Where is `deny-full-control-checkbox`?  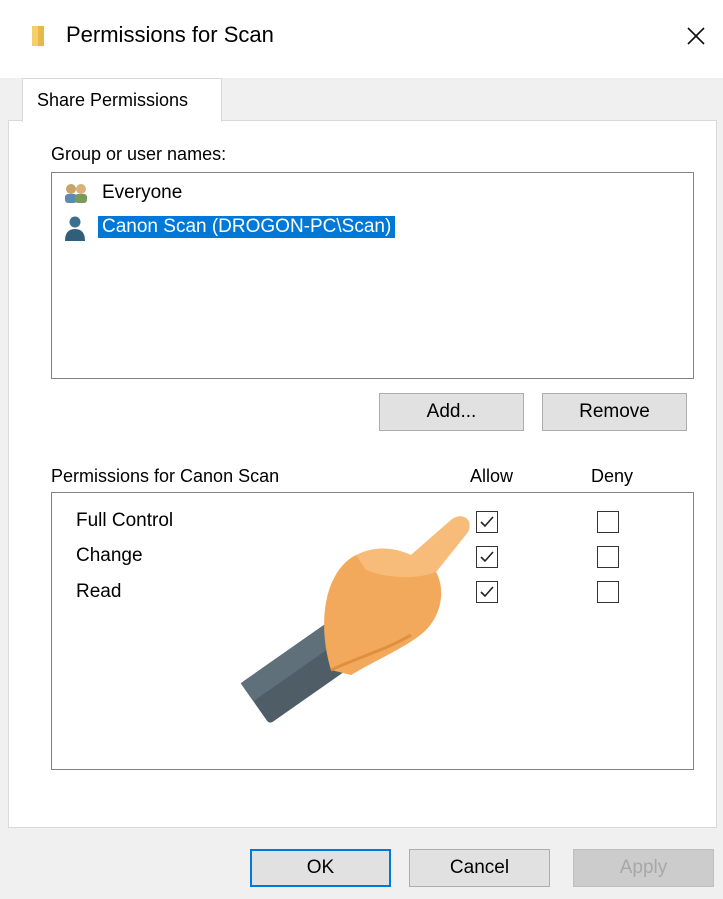 deny-full-control-checkbox is located at coordinates (608, 522).